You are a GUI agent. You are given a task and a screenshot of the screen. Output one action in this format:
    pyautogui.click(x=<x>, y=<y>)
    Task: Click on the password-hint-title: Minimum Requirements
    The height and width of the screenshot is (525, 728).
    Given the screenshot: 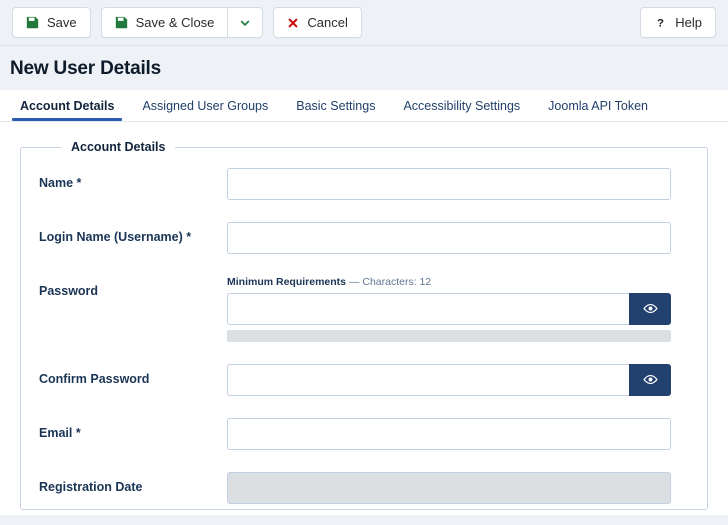 What is the action you would take?
    pyautogui.click(x=287, y=282)
    